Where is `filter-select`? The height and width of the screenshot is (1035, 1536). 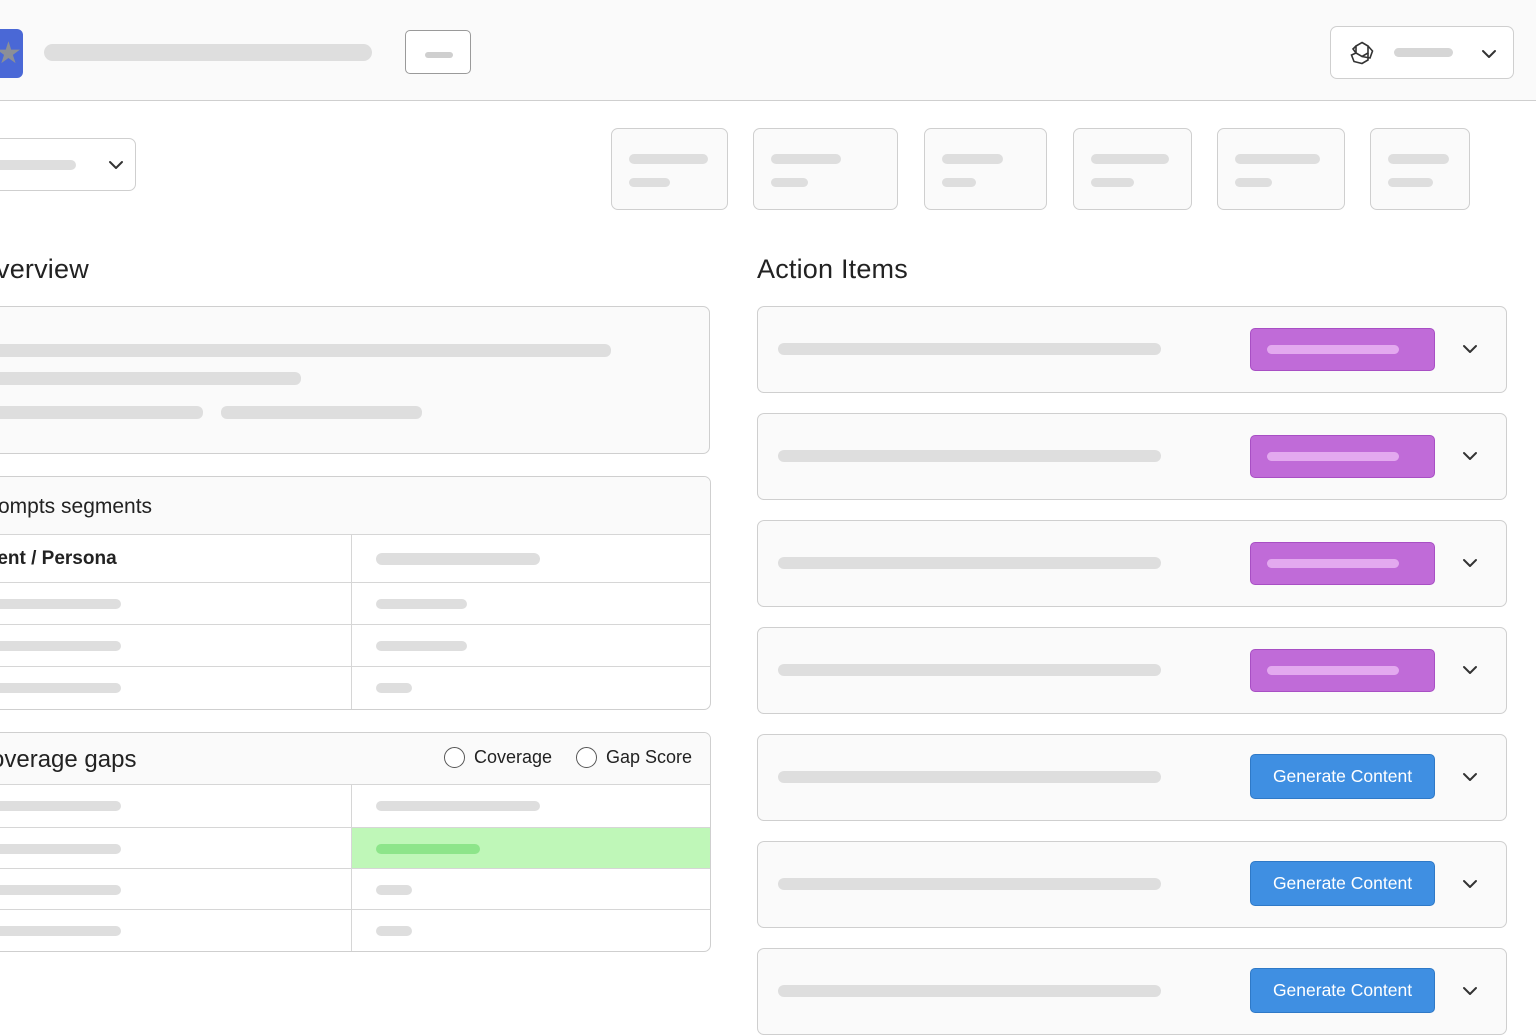
filter-select is located at coordinates (68, 164).